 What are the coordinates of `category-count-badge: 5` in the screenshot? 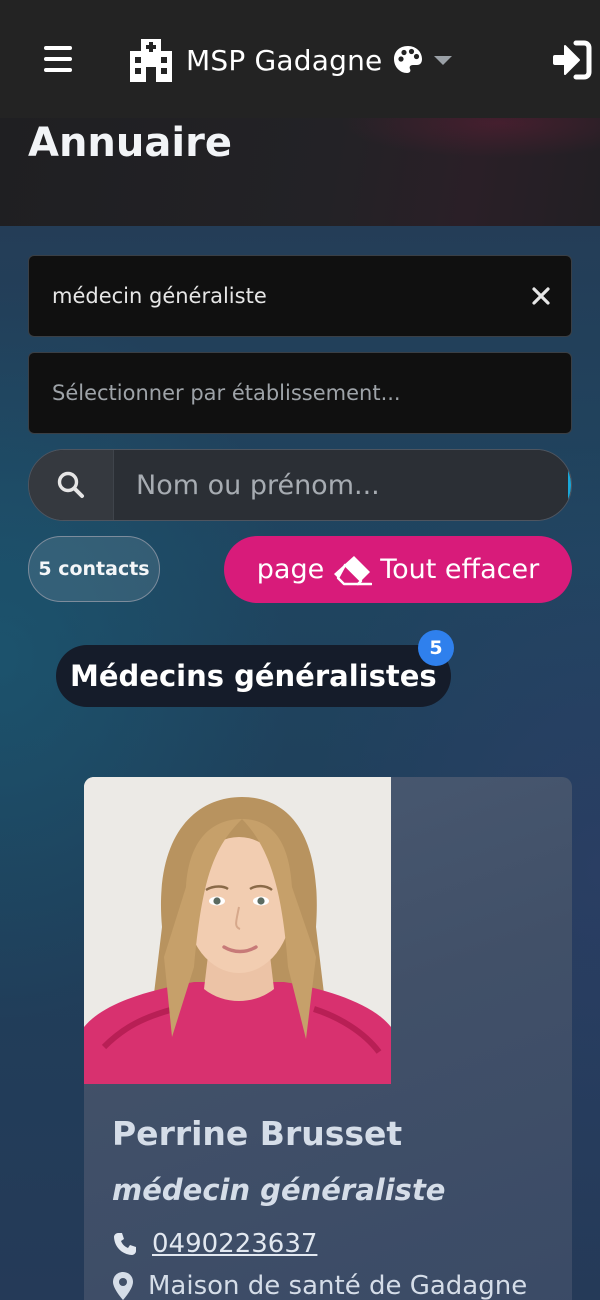 It's located at (436, 648).